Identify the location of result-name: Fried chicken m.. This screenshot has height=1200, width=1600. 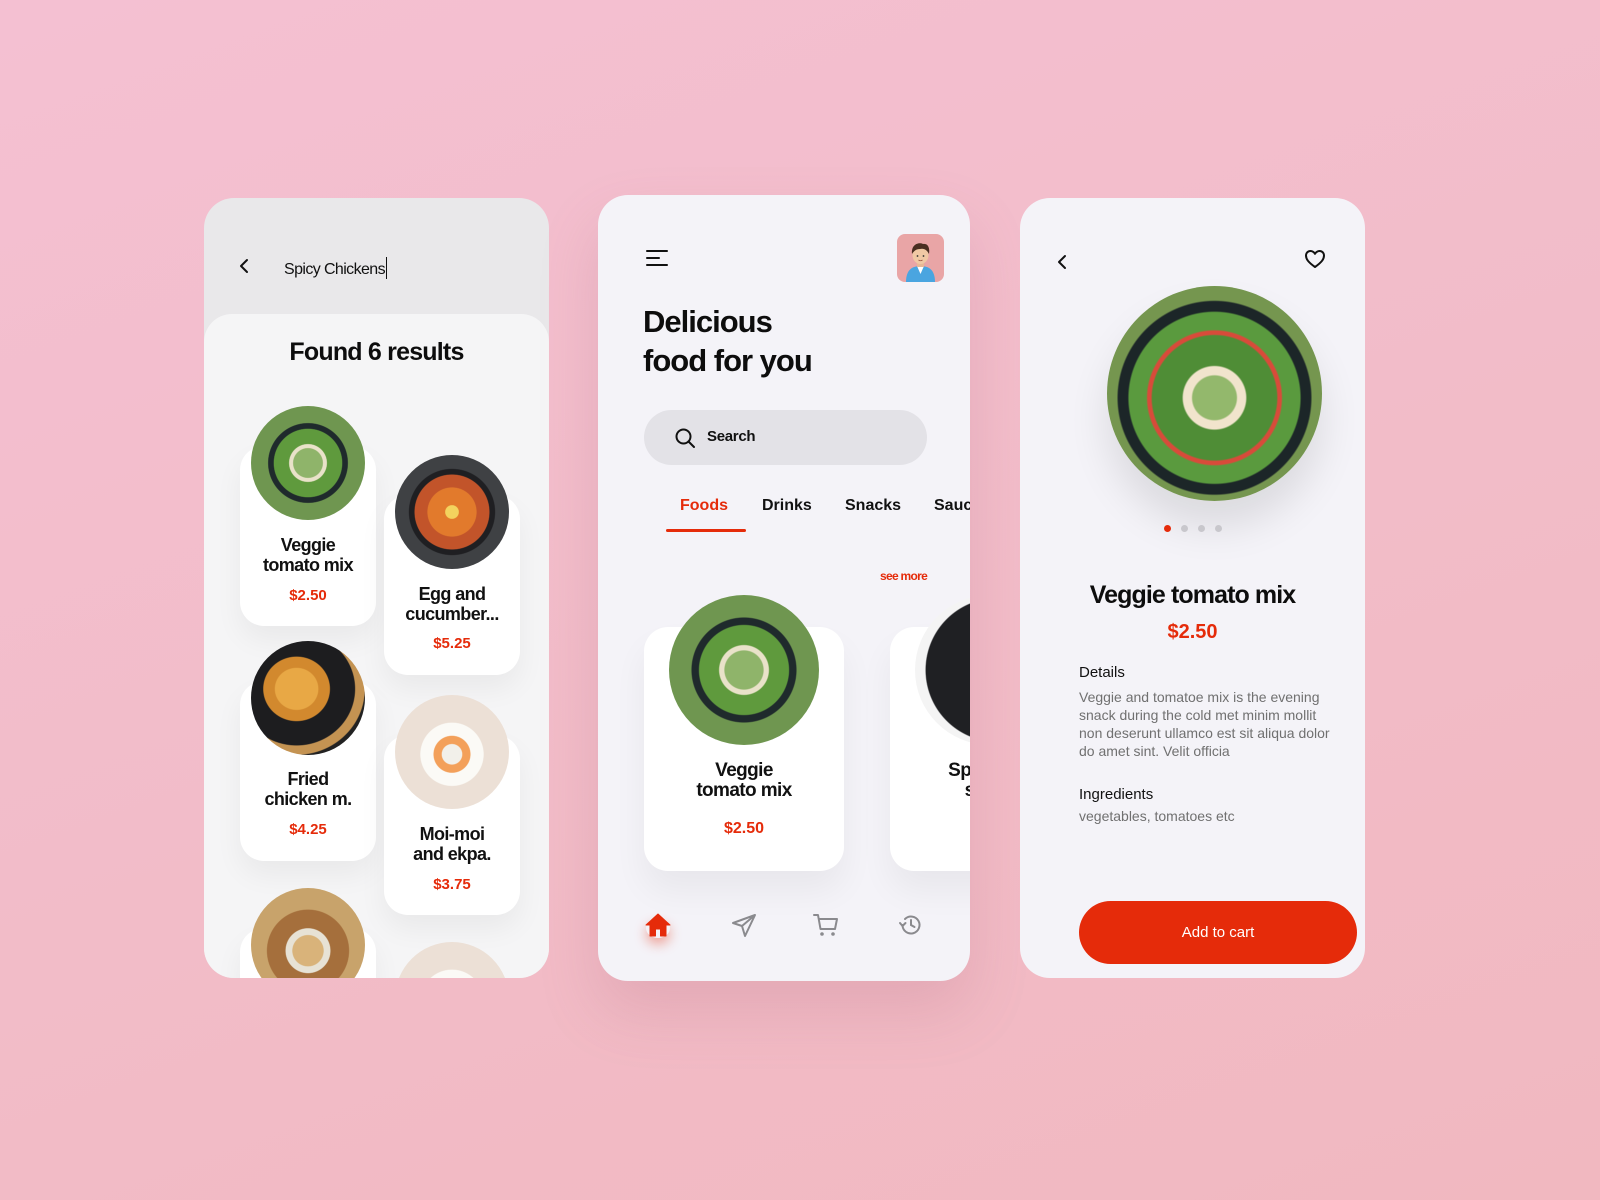
(308, 789).